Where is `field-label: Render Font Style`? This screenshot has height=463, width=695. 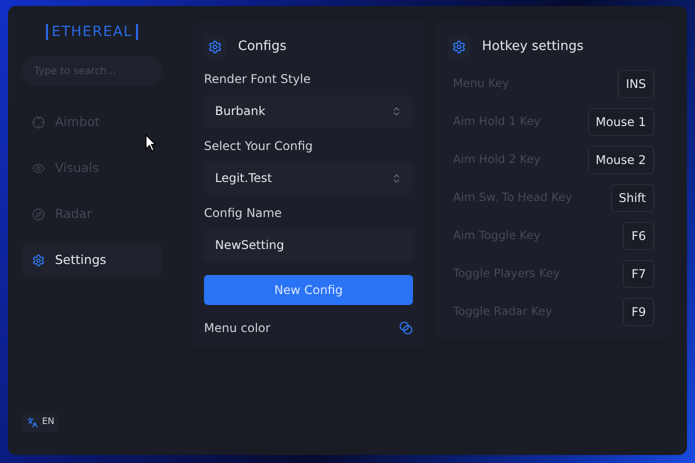 field-label: Render Font Style is located at coordinates (258, 79).